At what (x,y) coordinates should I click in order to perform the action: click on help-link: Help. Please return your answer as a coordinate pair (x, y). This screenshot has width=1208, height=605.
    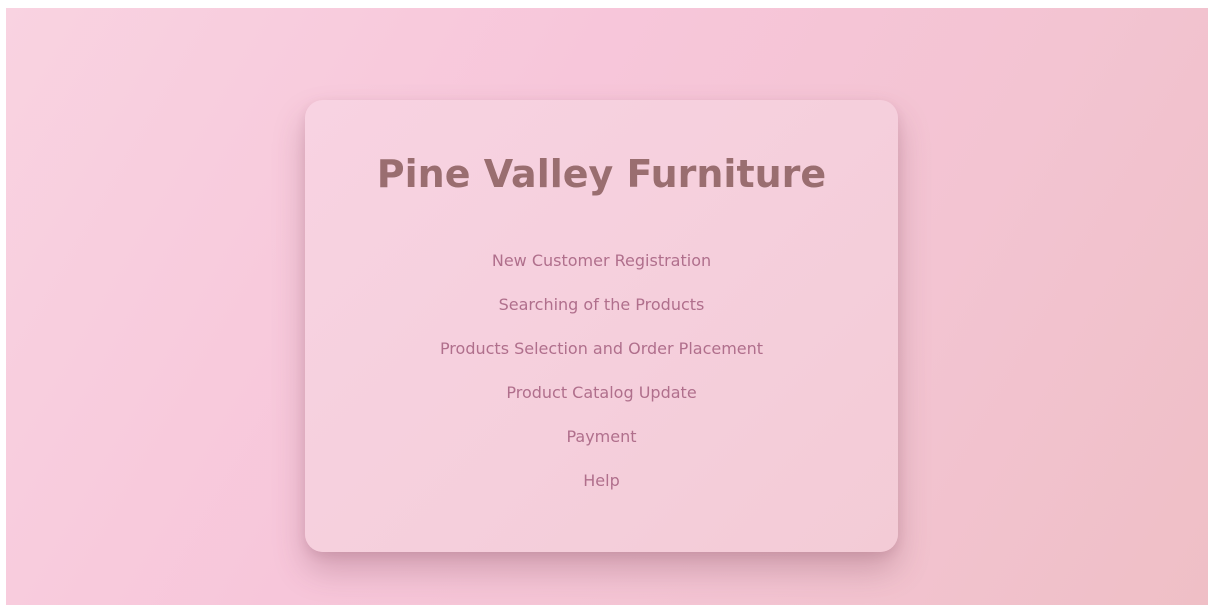
    Looking at the image, I should click on (601, 480).